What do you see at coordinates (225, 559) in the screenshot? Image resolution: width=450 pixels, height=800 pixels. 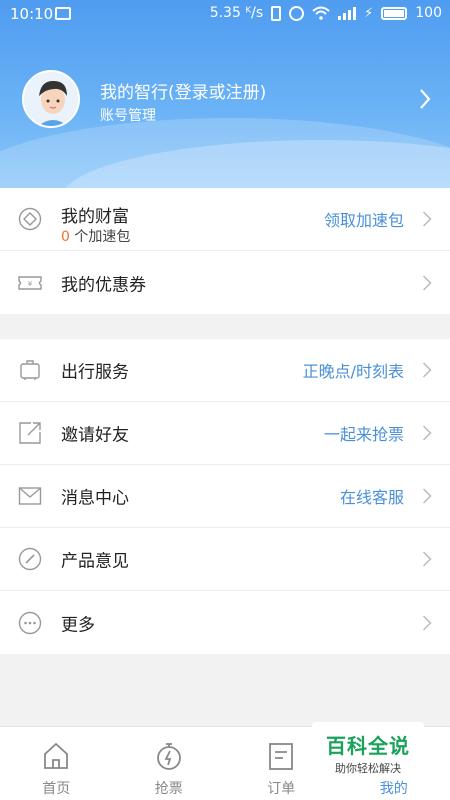 I see `menu-item-feedback: 产品意见` at bounding box center [225, 559].